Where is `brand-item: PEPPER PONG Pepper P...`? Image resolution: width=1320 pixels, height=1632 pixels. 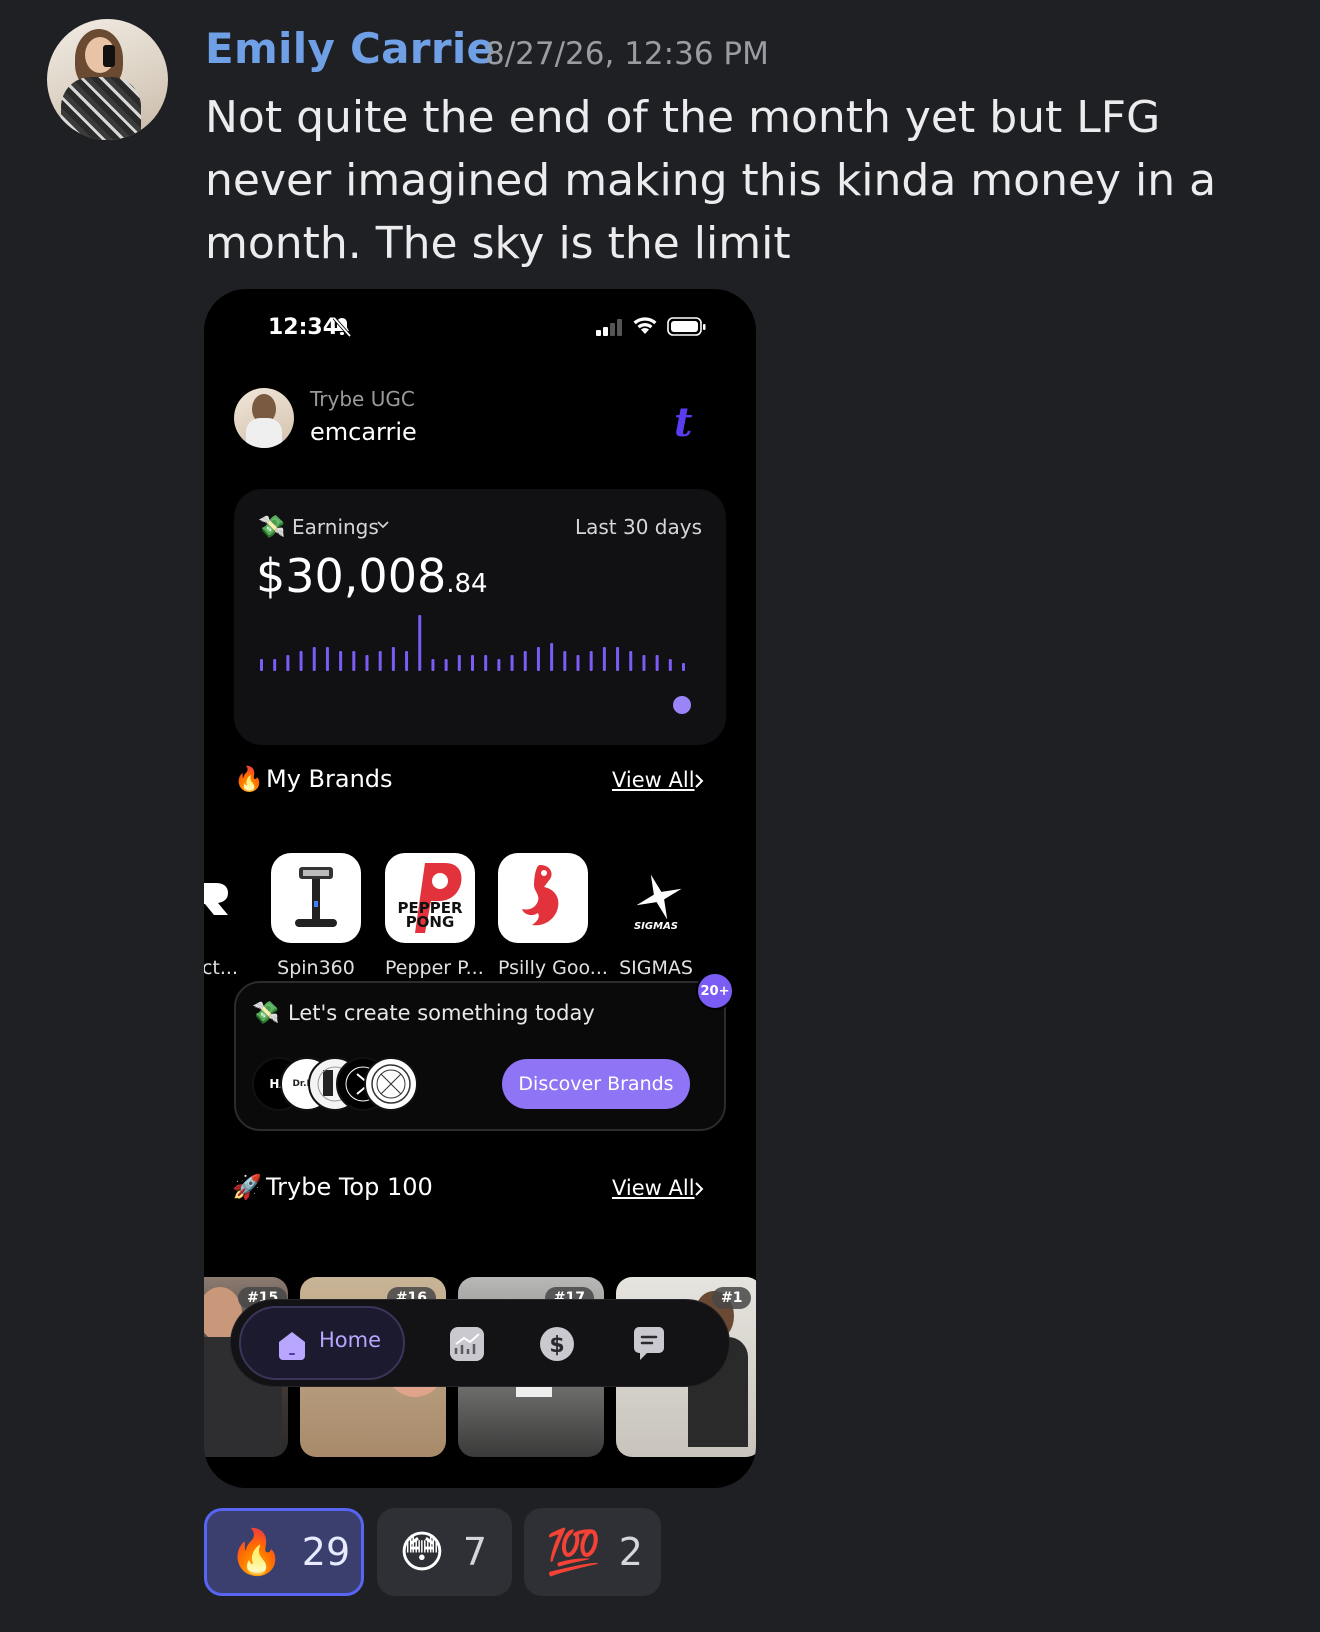
brand-item: PEPPER PONG Pepper P... is located at coordinates (434, 916).